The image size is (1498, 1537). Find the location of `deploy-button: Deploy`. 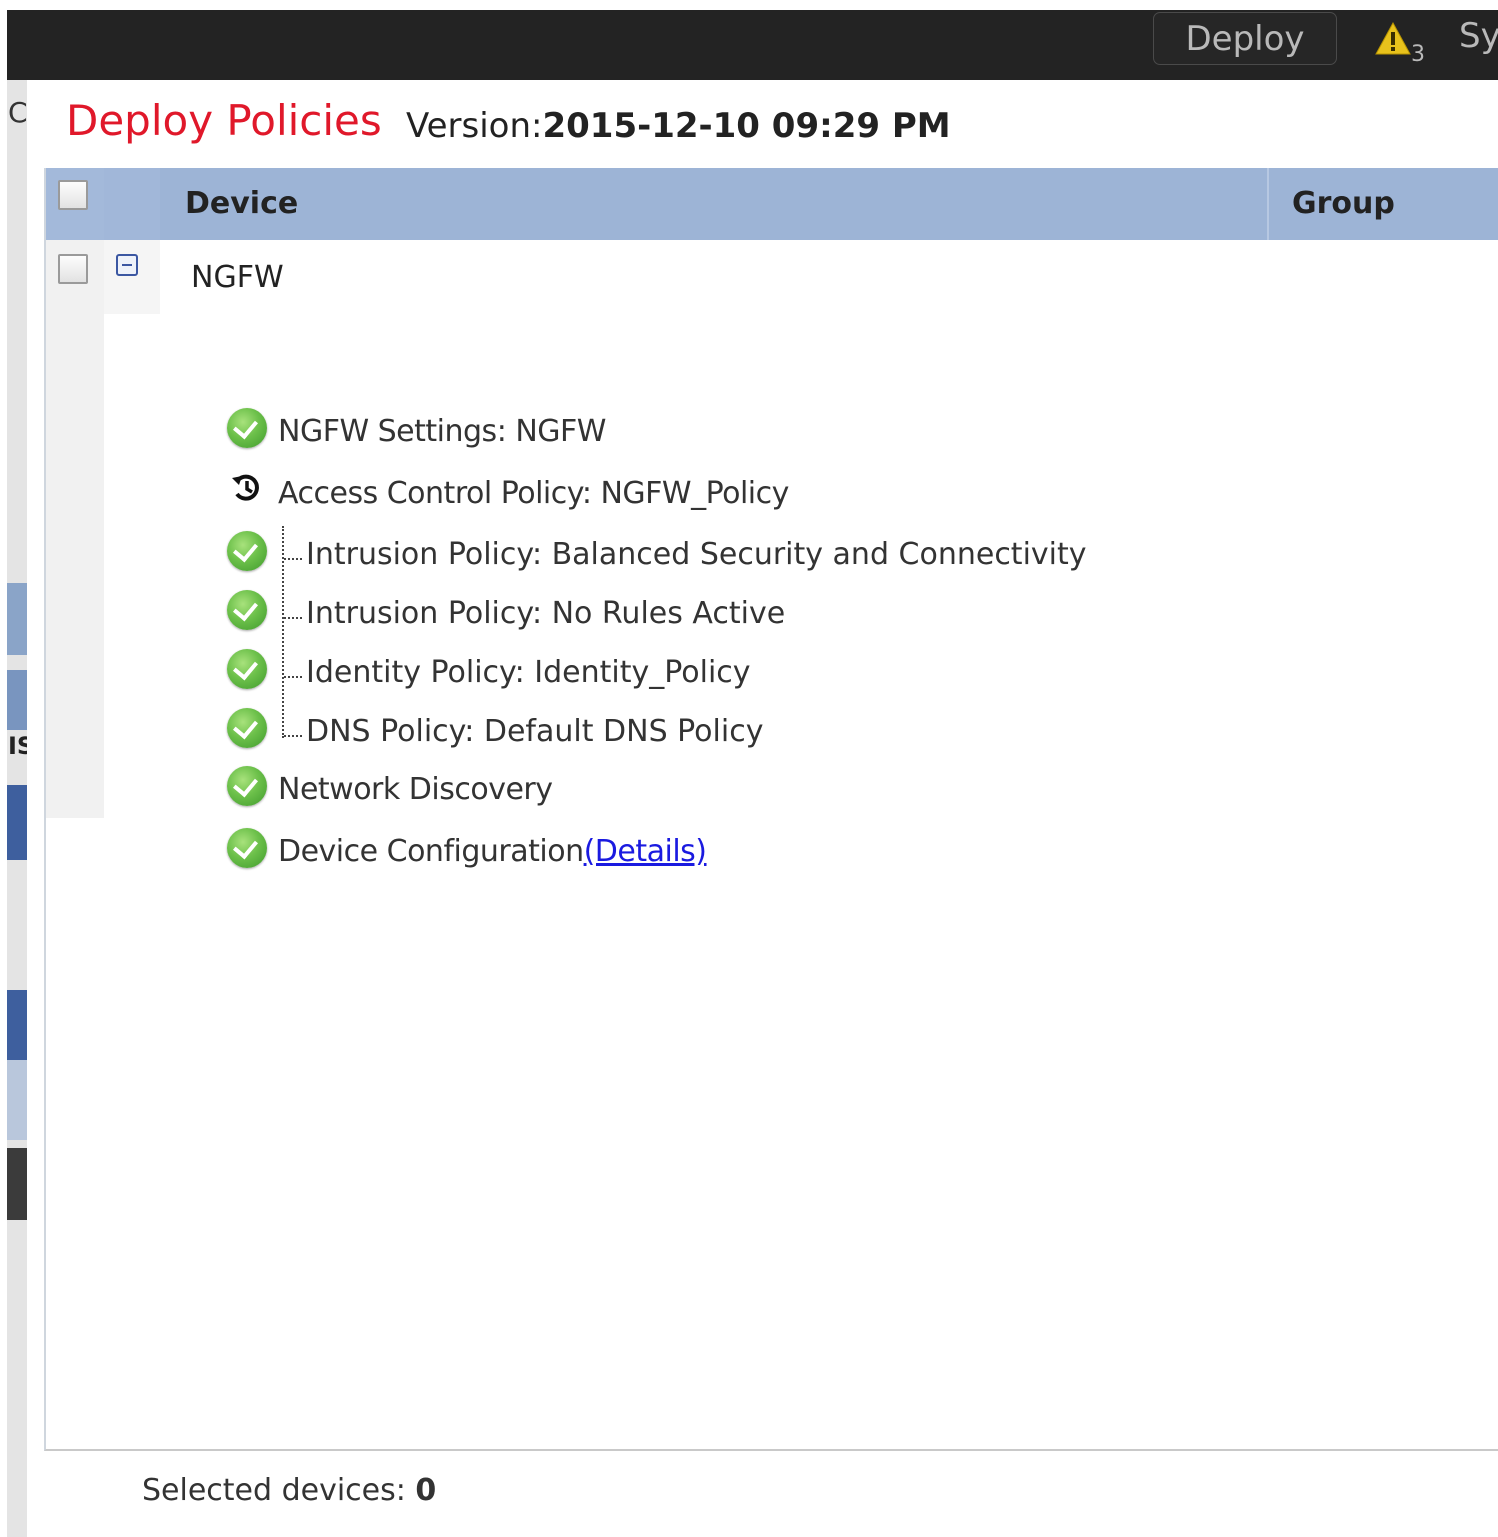

deploy-button: Deploy is located at coordinates (1245, 38).